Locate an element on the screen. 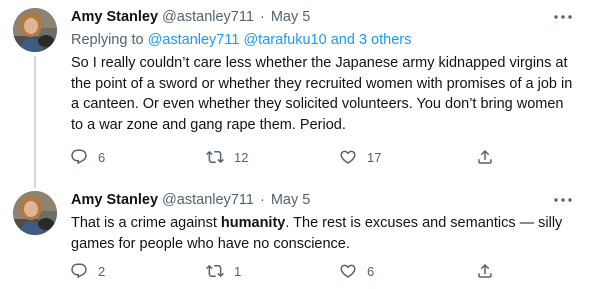  tweet-actions: 6 12 17 is located at coordinates (294, 157).